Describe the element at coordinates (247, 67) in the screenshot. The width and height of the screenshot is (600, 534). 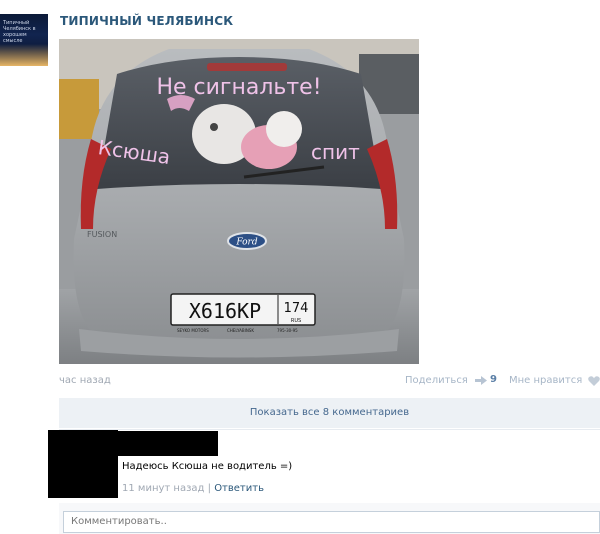
I see `brake-light` at that location.